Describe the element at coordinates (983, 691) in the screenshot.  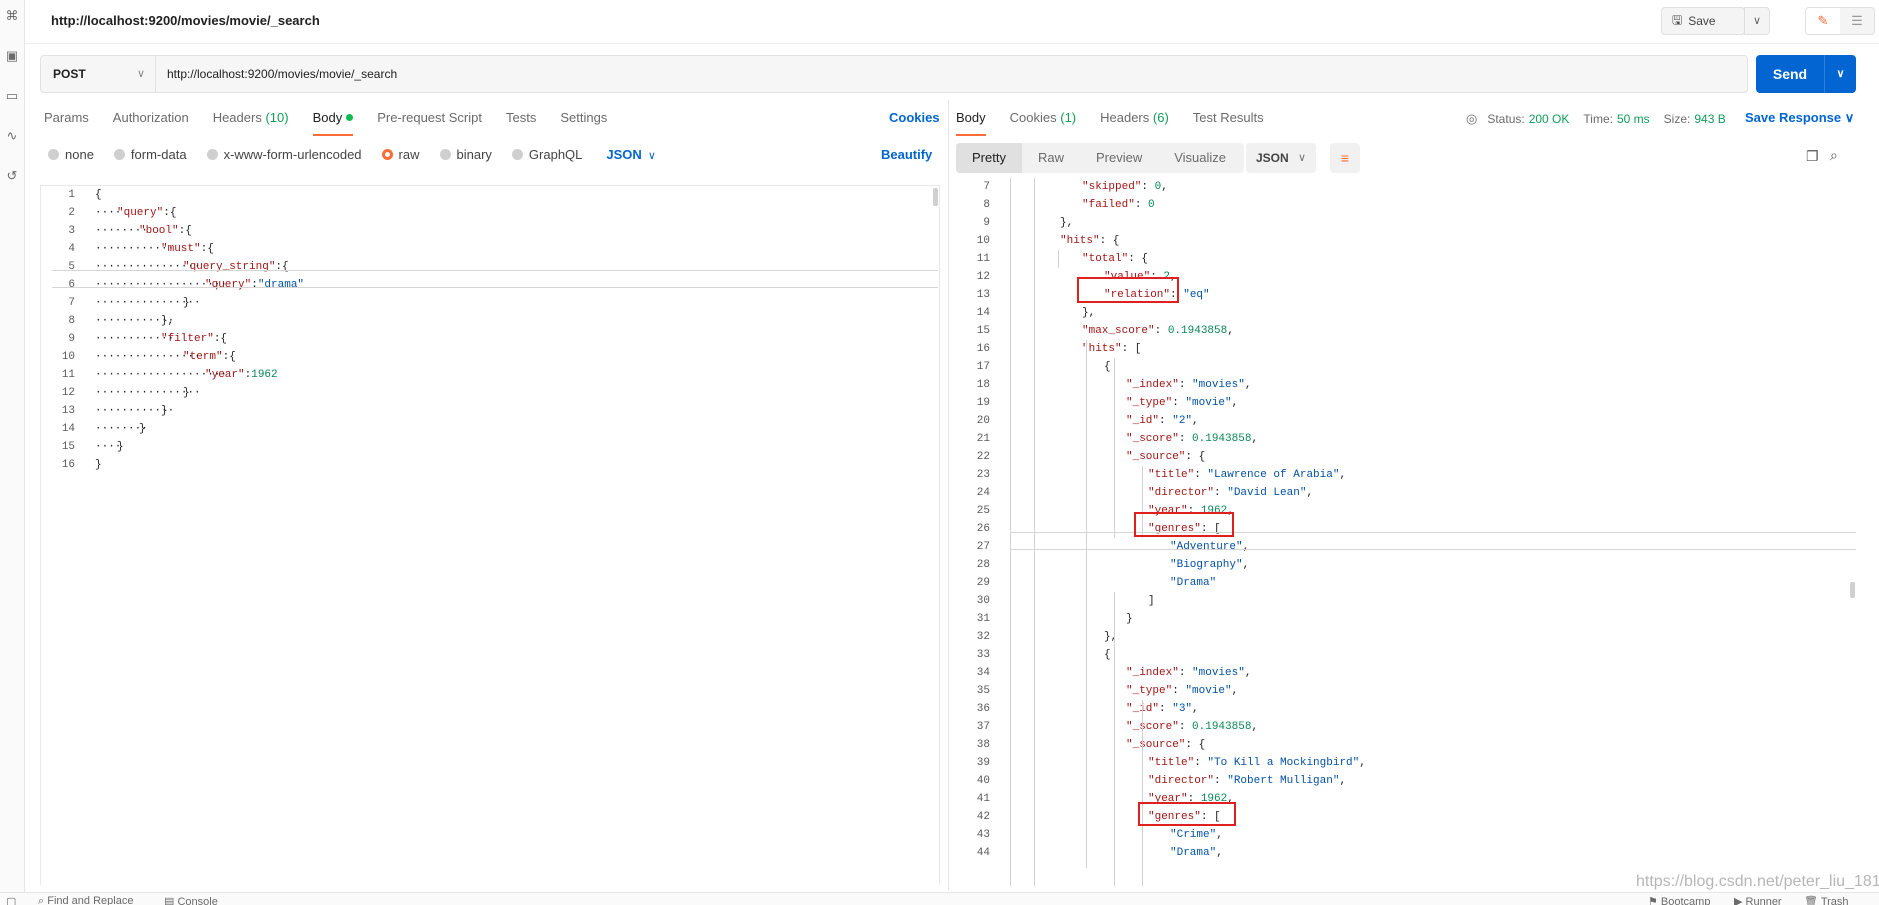
I see `line-number: 35` at that location.